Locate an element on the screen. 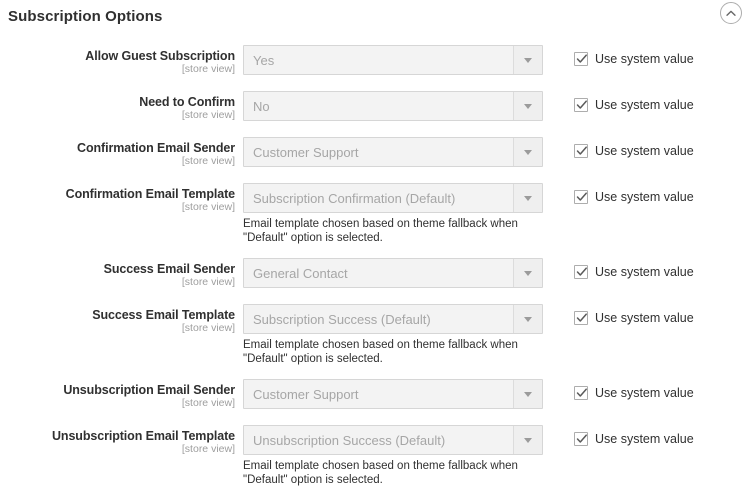  field-label-cell: Allow Guest Subscription [store view] is located at coordinates (121, 60).